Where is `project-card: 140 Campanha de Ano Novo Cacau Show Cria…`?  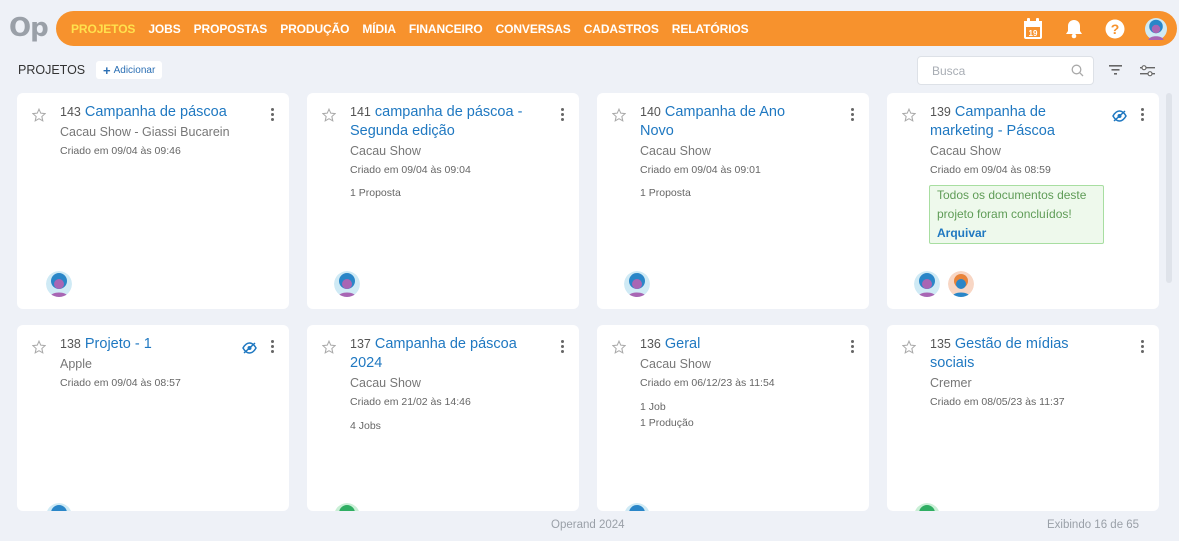
project-card: 140 Campanha de Ano Novo Cacau Show Cria… is located at coordinates (733, 201).